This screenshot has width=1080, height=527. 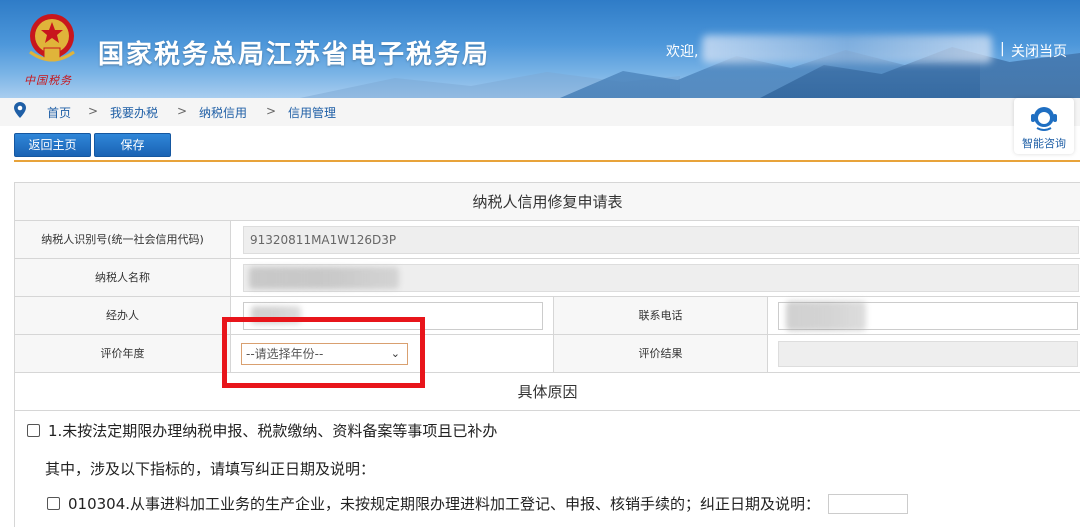 What do you see at coordinates (20, 110) in the screenshot?
I see `location-pin-icon` at bounding box center [20, 110].